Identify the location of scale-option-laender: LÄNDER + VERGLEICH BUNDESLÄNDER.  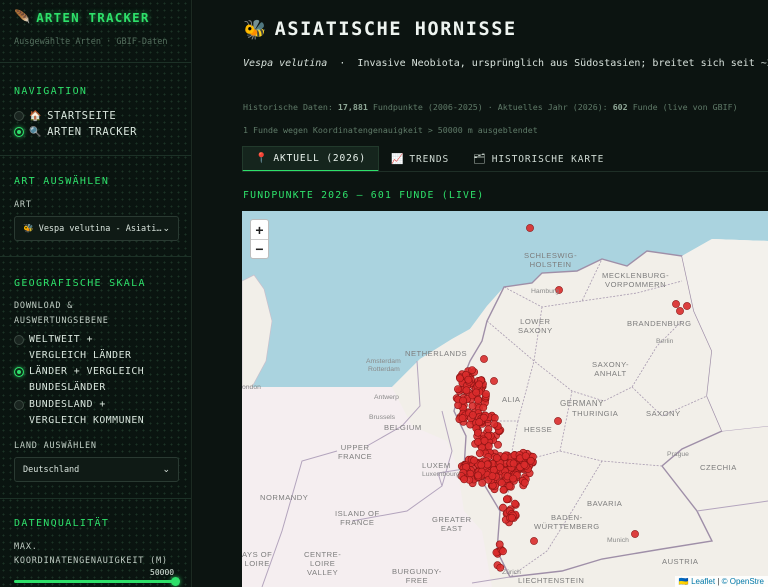
(79, 380).